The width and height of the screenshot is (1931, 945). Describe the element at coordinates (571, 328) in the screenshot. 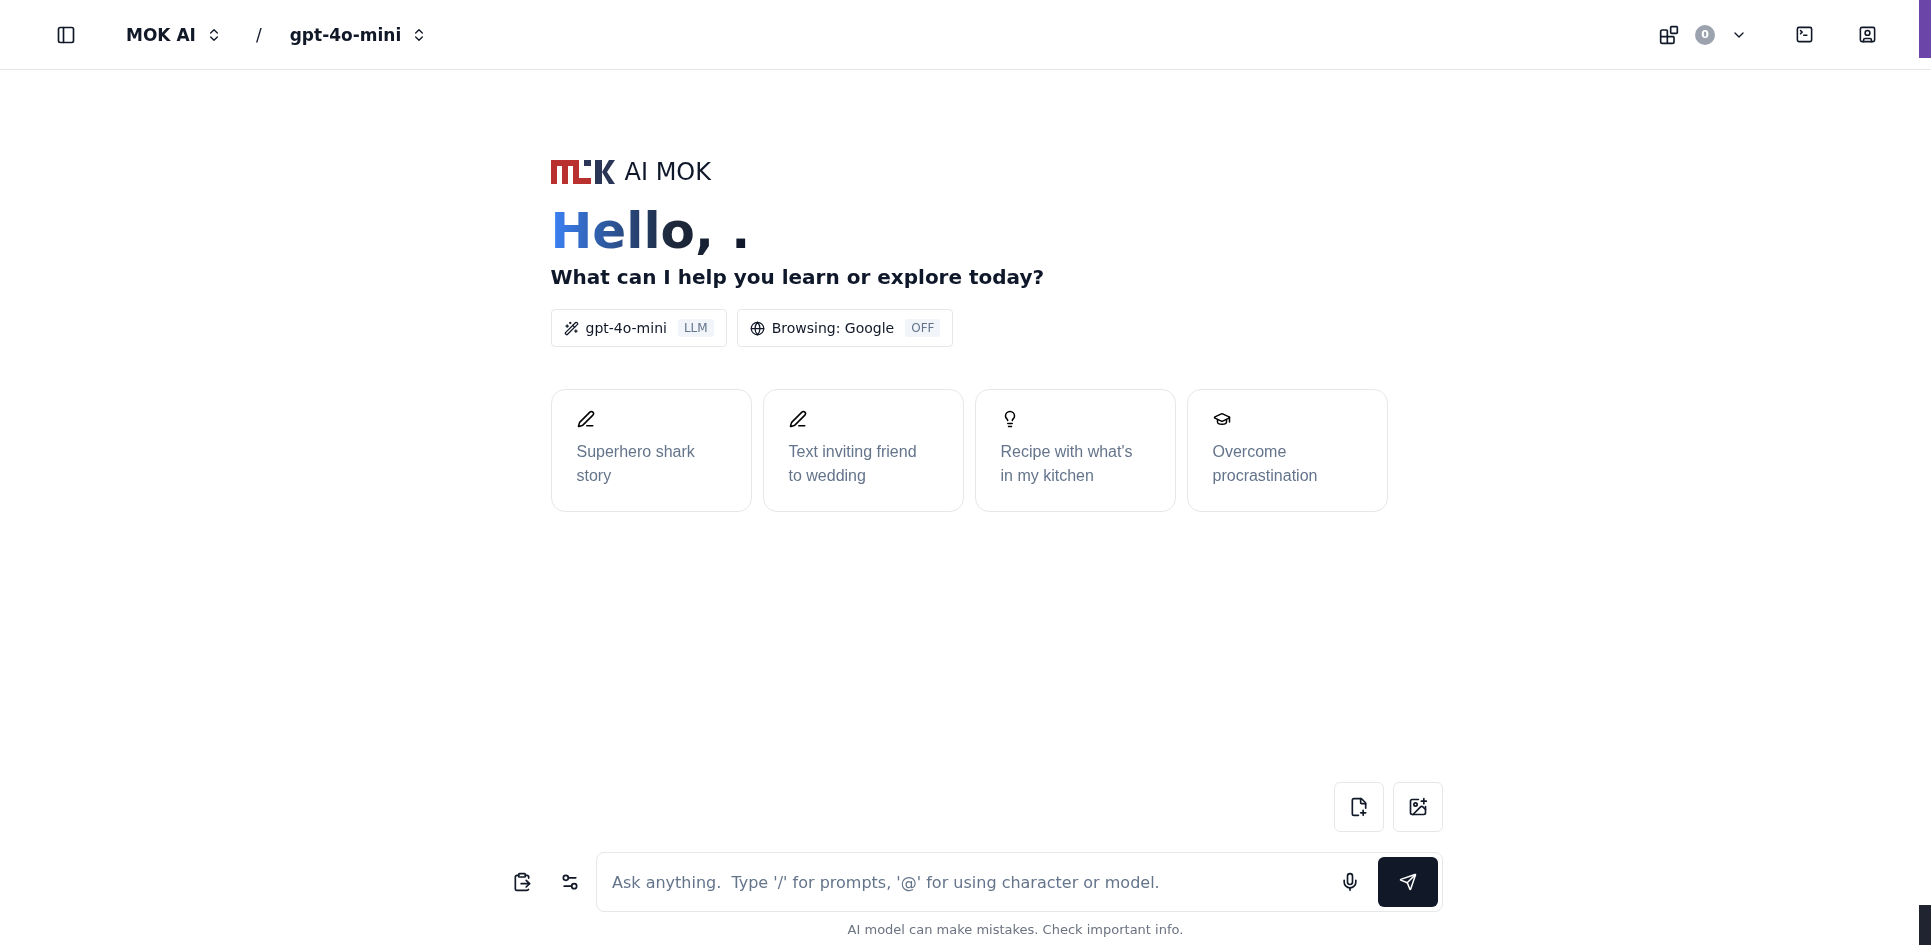

I see `sparkle-wand-icon` at that location.